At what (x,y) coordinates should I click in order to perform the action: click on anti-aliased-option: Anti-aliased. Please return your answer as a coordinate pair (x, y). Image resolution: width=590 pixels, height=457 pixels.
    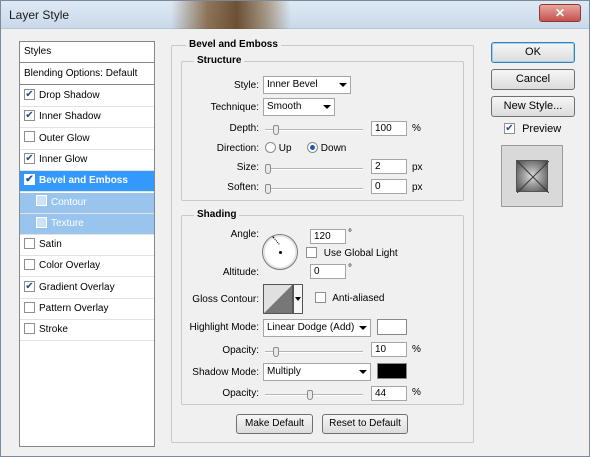
    Looking at the image, I should click on (350, 298).